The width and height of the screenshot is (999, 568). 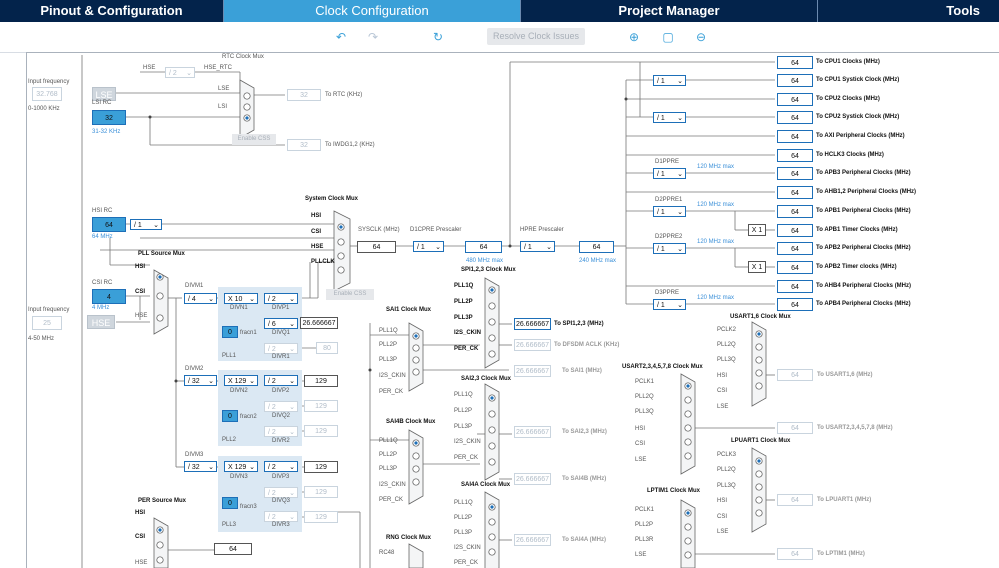 What do you see at coordinates (463, 503) in the screenshot?
I see `sai4a-pll1q-label: PLL1Q` at bounding box center [463, 503].